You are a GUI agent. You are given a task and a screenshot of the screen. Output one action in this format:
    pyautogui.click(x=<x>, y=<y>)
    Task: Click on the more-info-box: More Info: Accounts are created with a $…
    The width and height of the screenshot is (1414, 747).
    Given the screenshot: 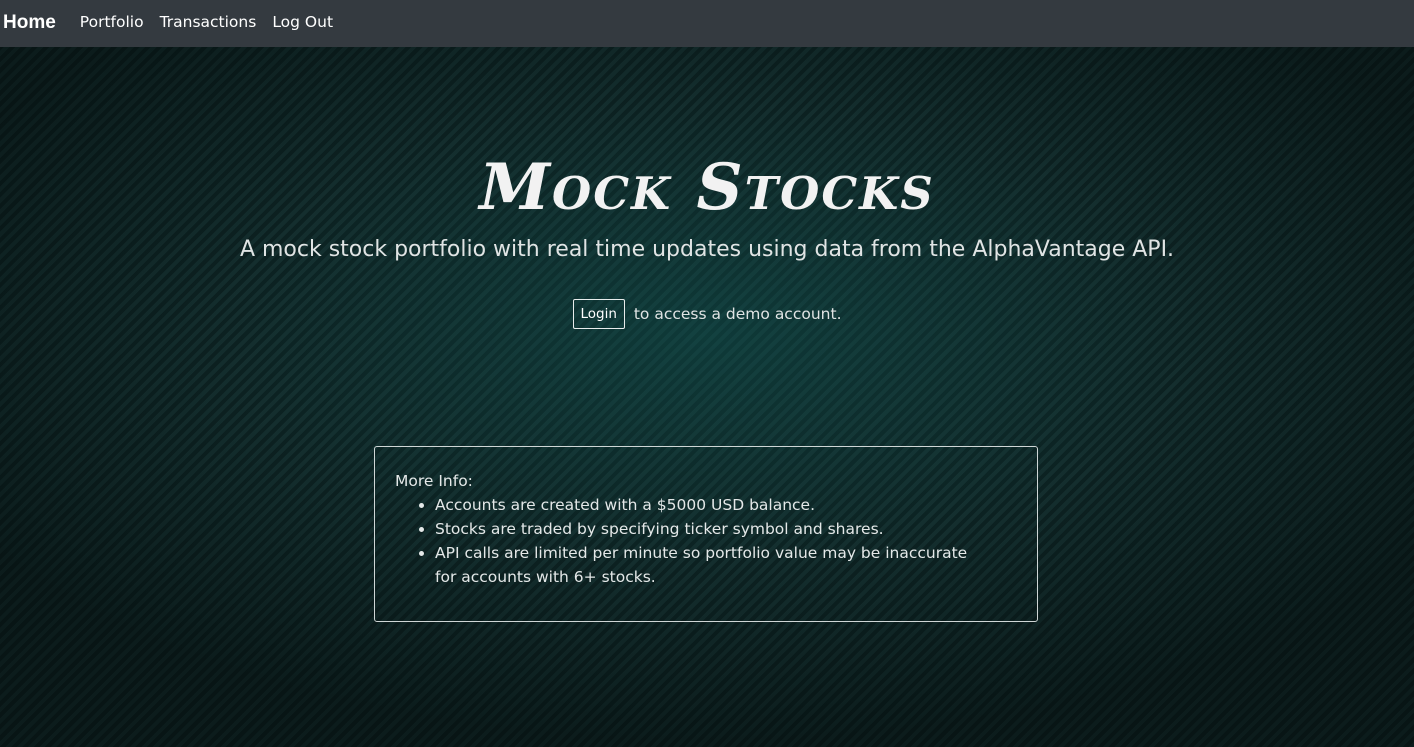 What is the action you would take?
    pyautogui.click(x=706, y=534)
    